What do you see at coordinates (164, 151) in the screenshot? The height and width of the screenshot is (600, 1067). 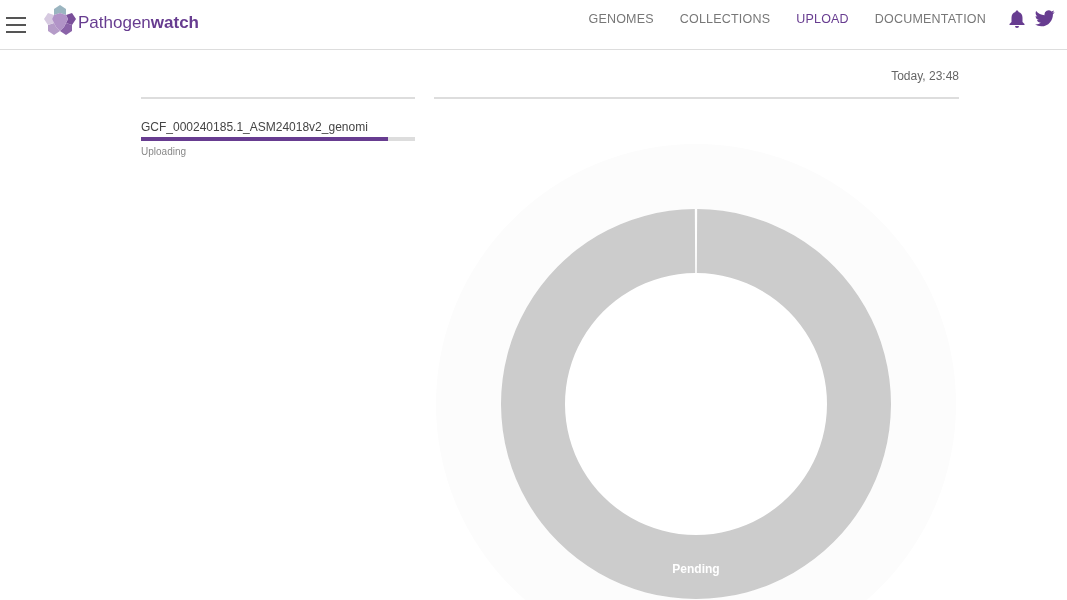 I see `upload-status: Uploading` at bounding box center [164, 151].